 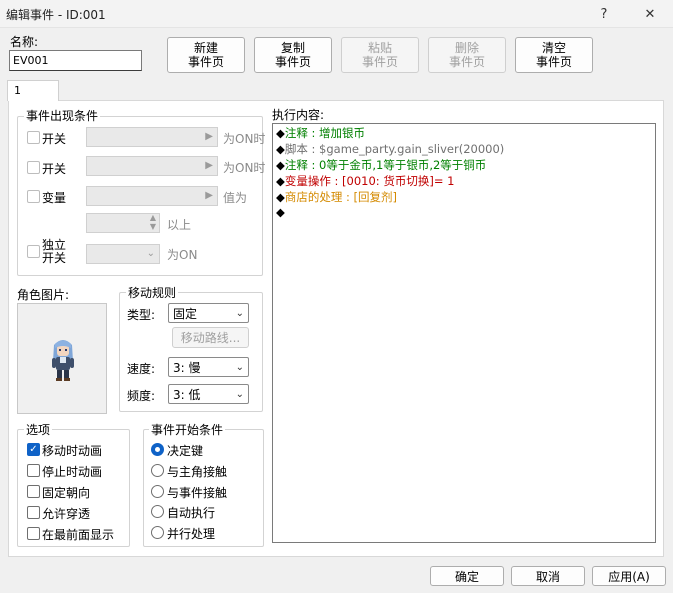 I want to click on switch1-checkbox, so click(x=33, y=137).